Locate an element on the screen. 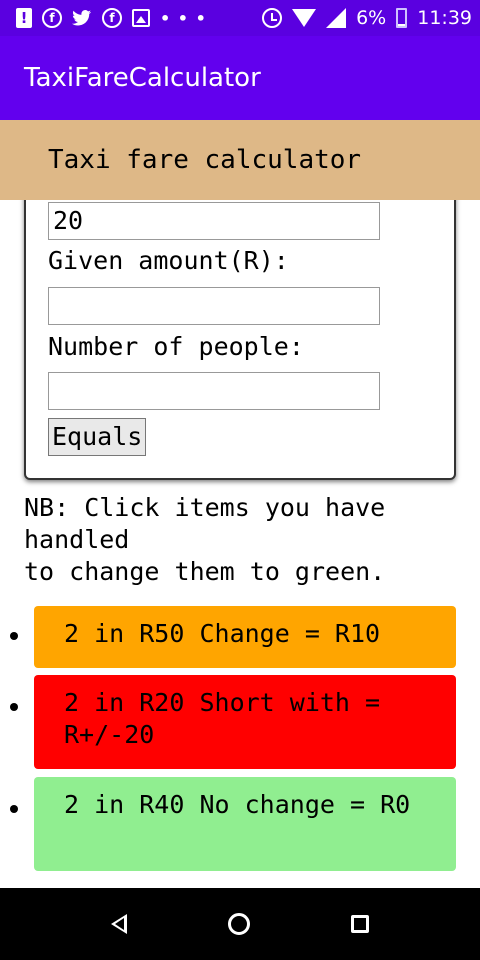 This screenshot has width=480, height=960. fare-item-green: 2 in R40 No change = R0 is located at coordinates (245, 824).